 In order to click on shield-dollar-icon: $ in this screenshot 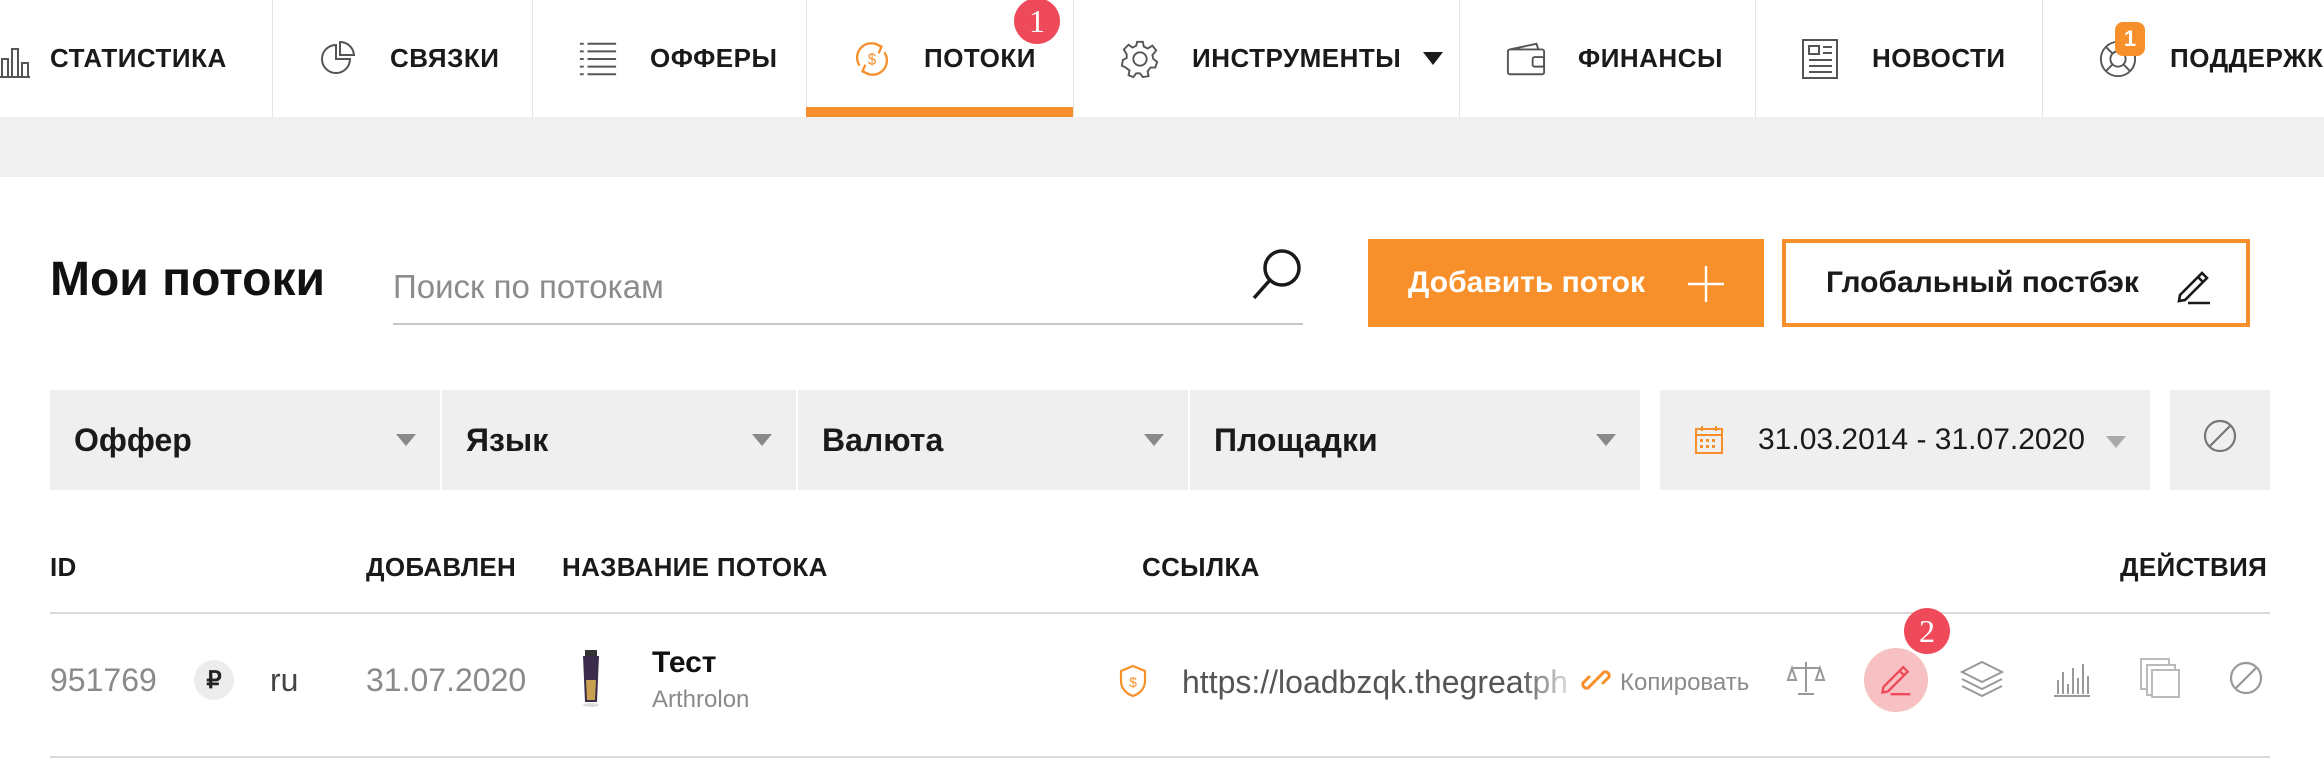, I will do `click(1133, 683)`.